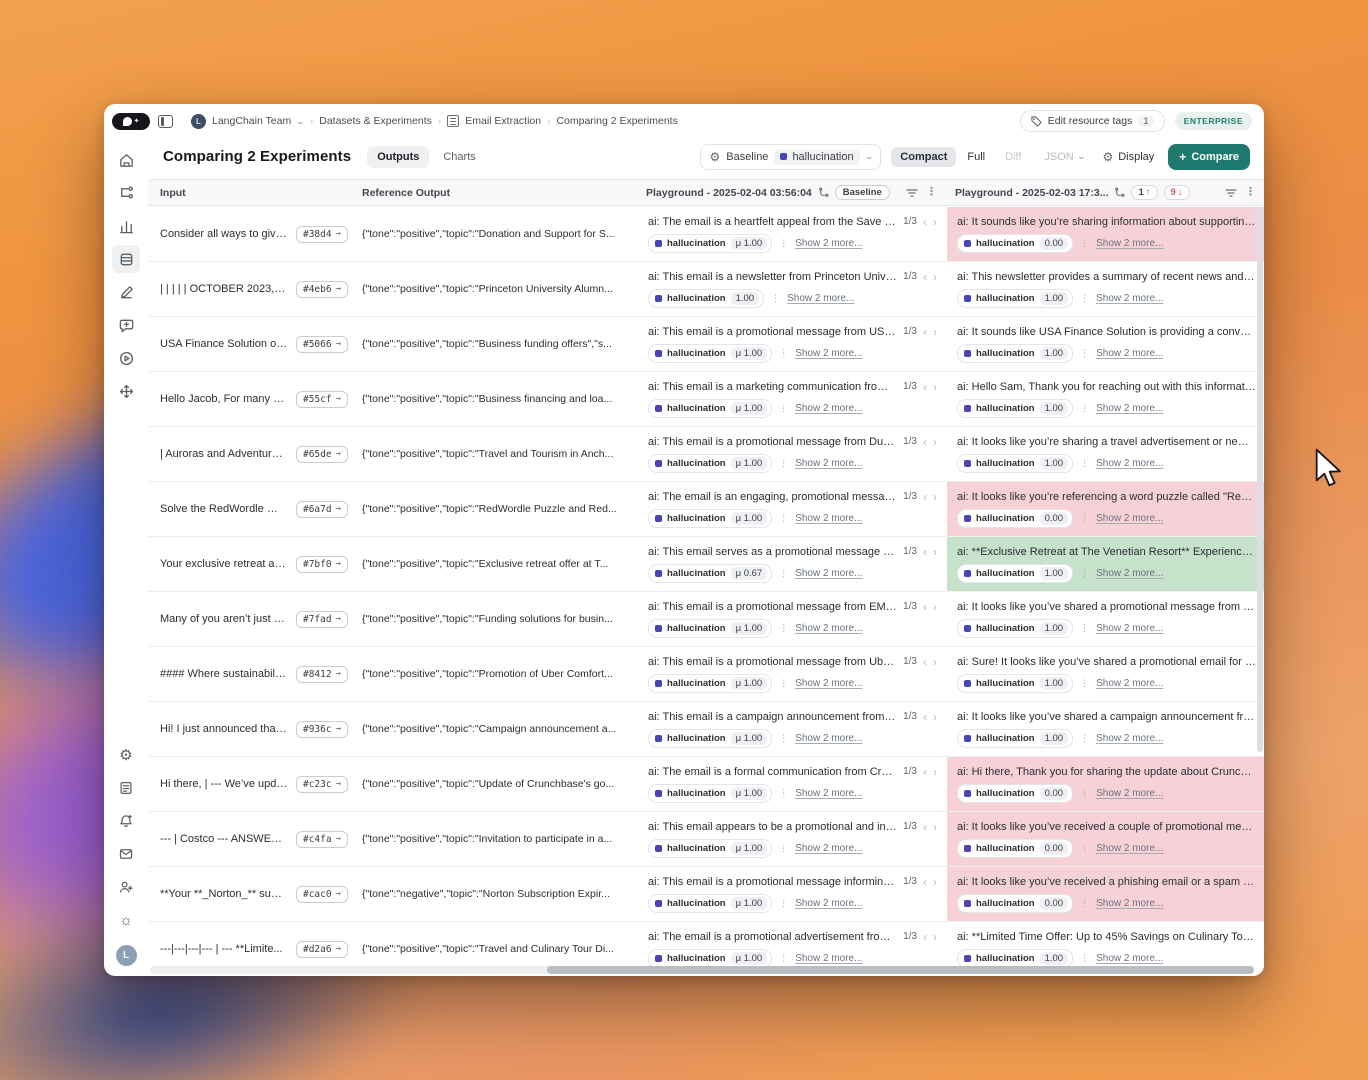 This screenshot has width=1368, height=1080. I want to click on view-mode-full: Full, so click(976, 157).